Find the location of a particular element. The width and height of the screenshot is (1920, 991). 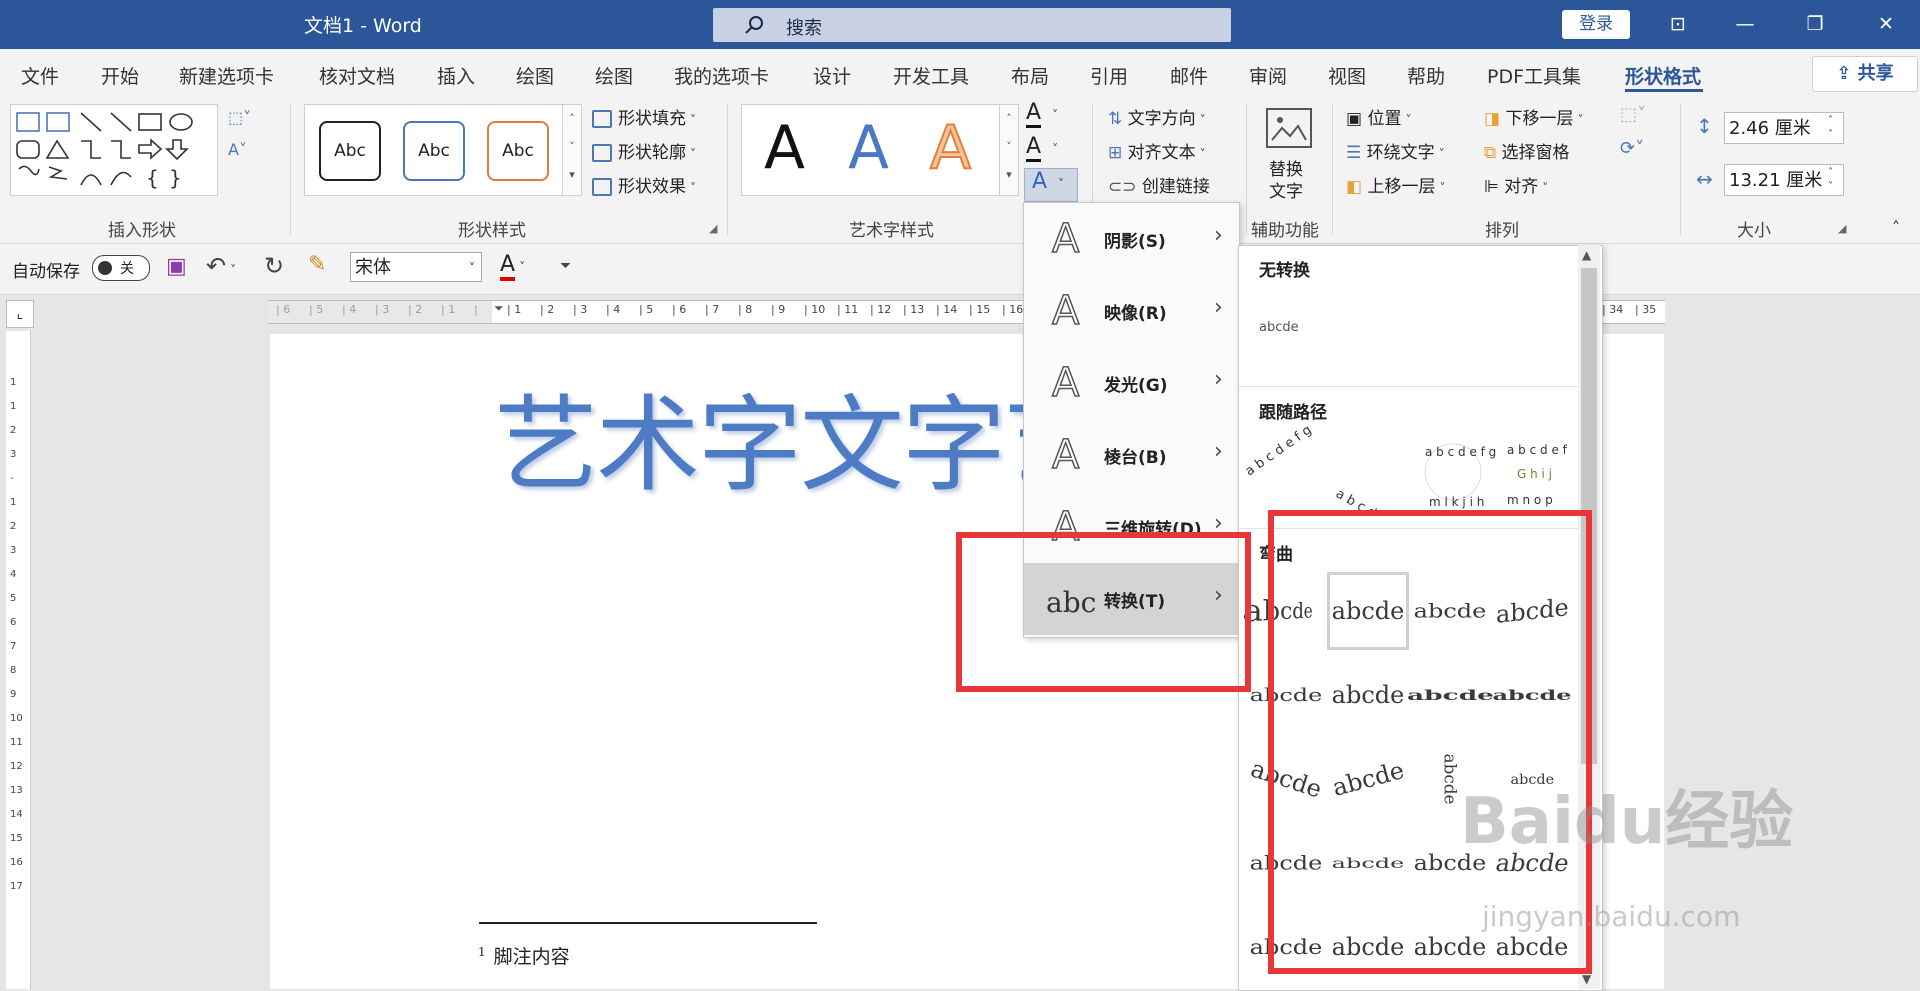

format-painter-icon: ✎ is located at coordinates (317, 264).